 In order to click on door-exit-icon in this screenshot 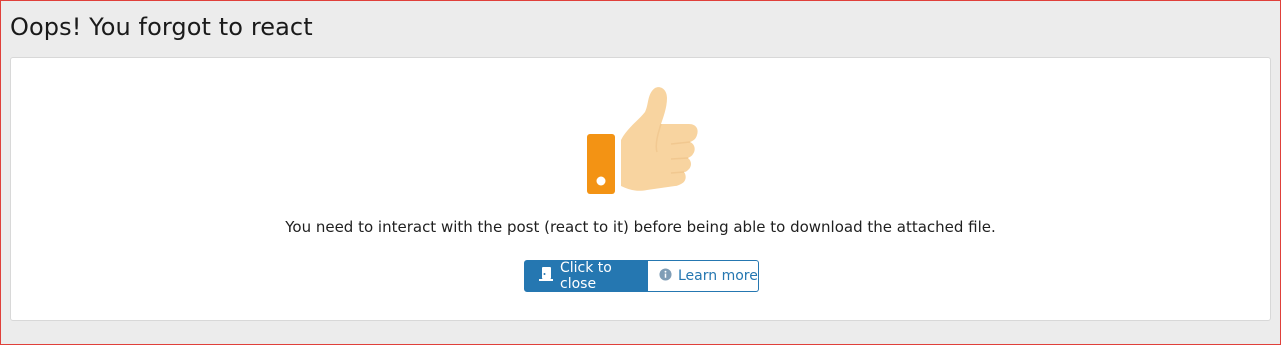, I will do `click(546, 276)`.